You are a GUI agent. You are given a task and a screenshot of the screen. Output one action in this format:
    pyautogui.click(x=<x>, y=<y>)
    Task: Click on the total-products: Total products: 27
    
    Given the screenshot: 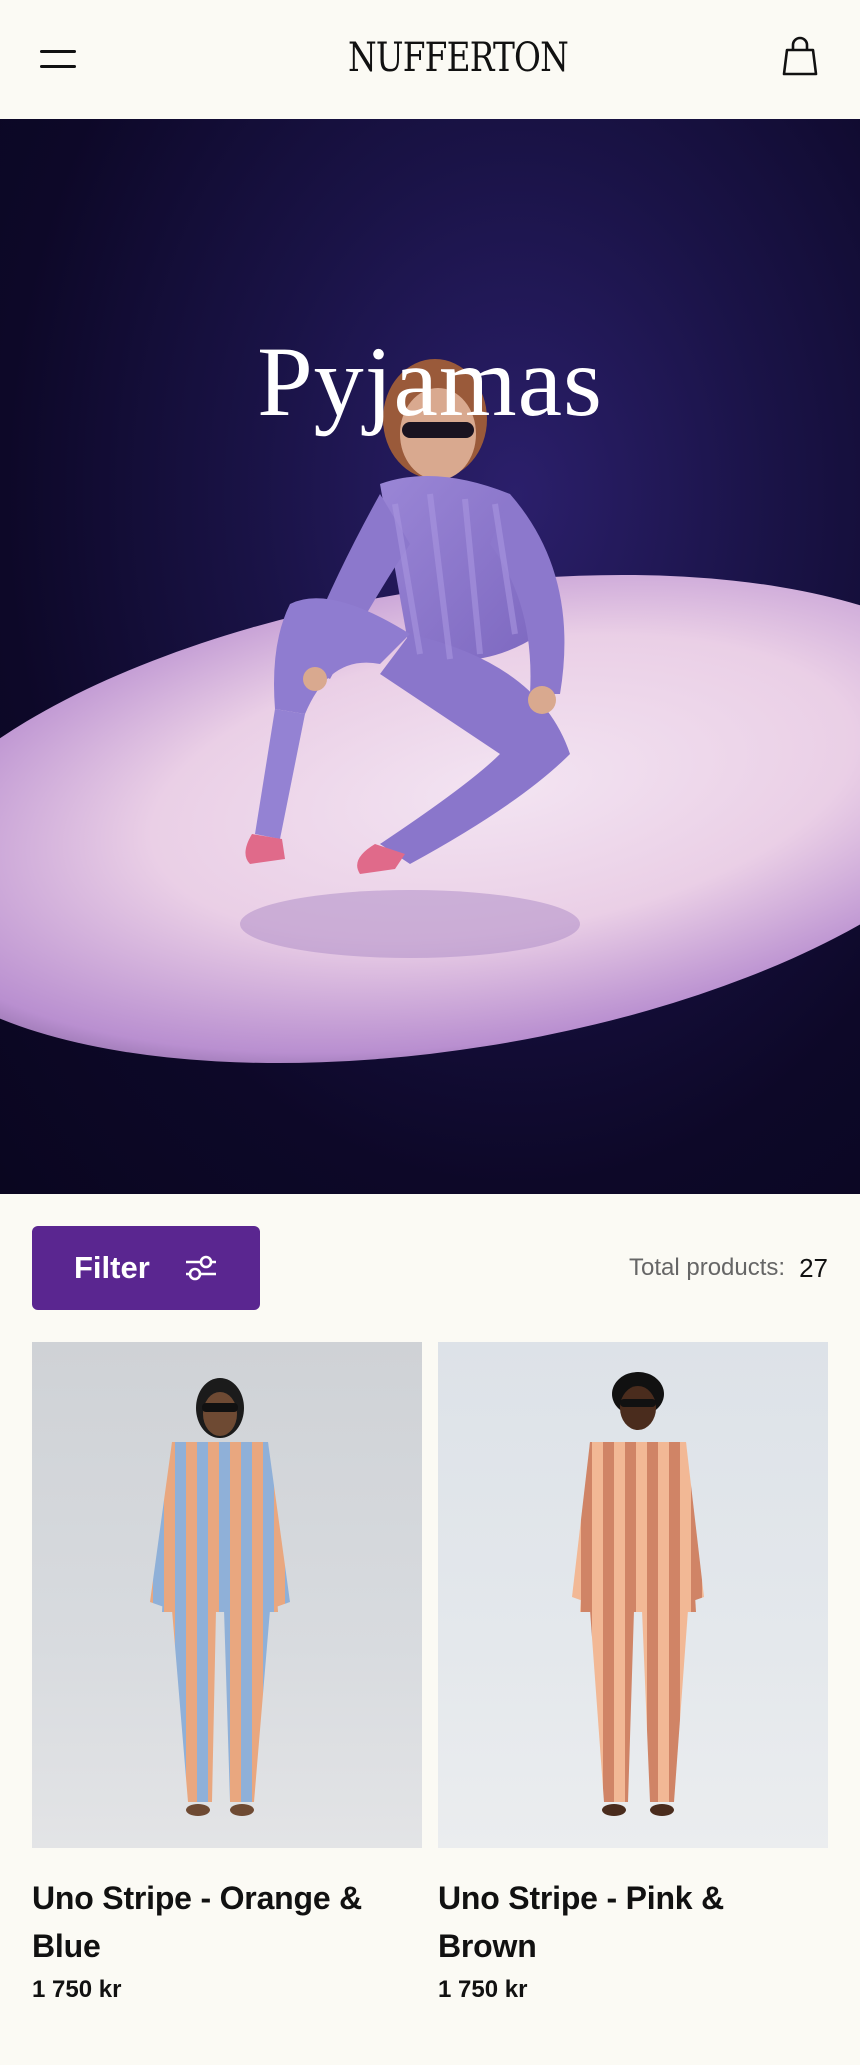 What is the action you would take?
    pyautogui.click(x=728, y=1268)
    